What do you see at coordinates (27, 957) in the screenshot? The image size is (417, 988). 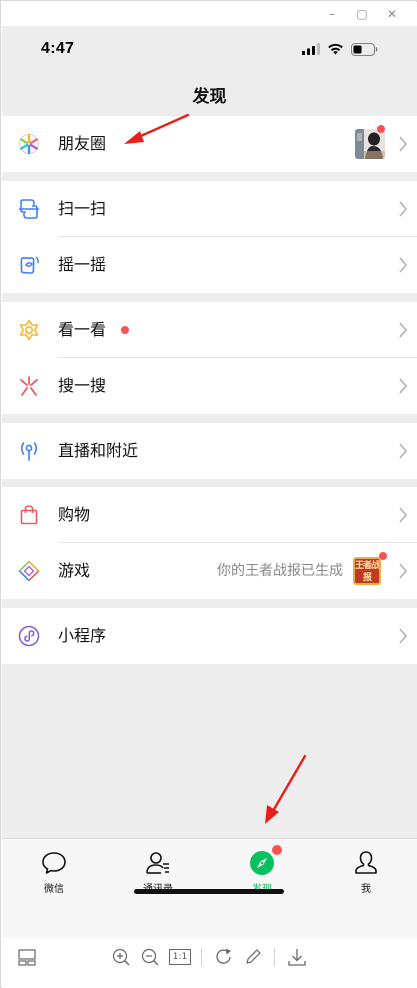 I see `layout-toggle-icon` at bounding box center [27, 957].